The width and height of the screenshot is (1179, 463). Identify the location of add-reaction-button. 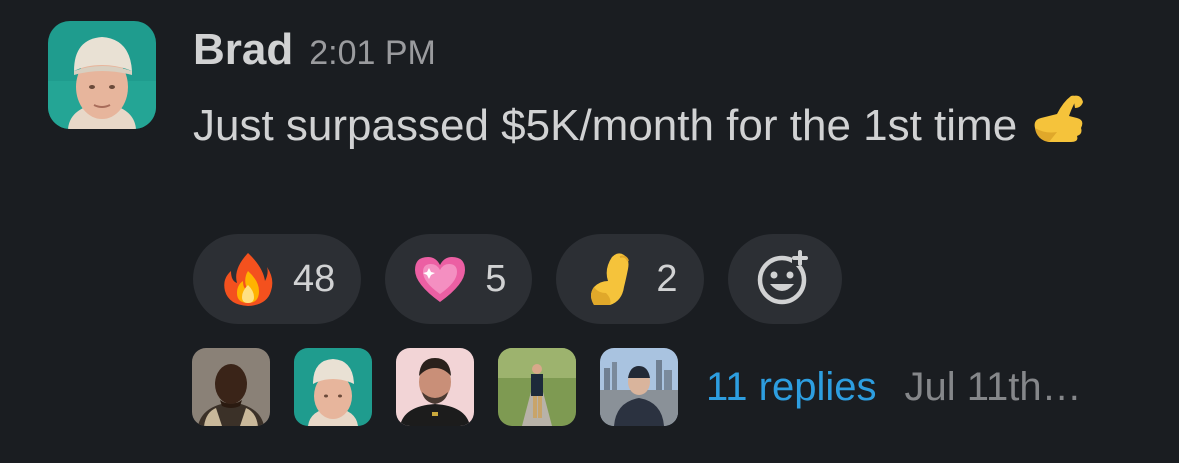
(784, 279).